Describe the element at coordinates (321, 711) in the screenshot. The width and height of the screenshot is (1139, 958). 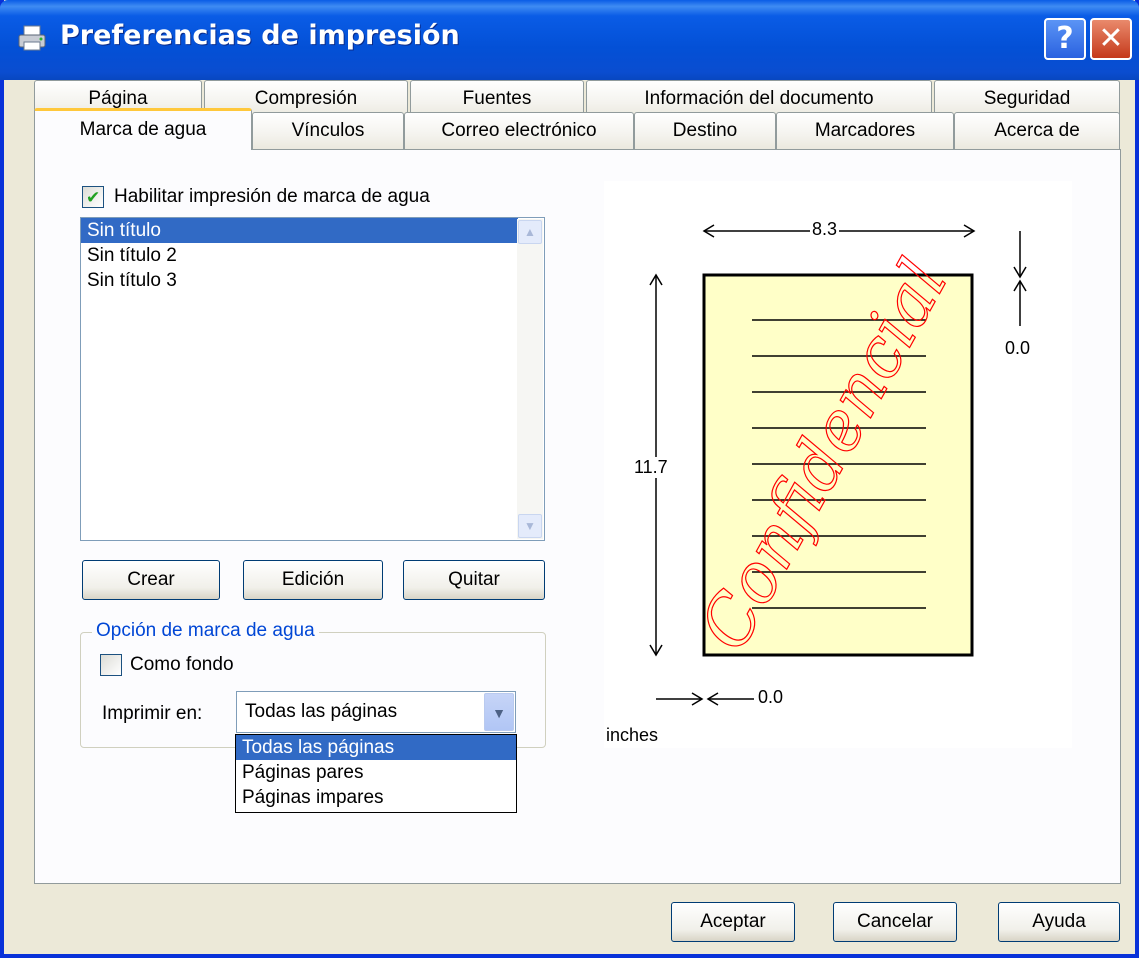
I see `print-on-value: Todas las páginas` at that location.